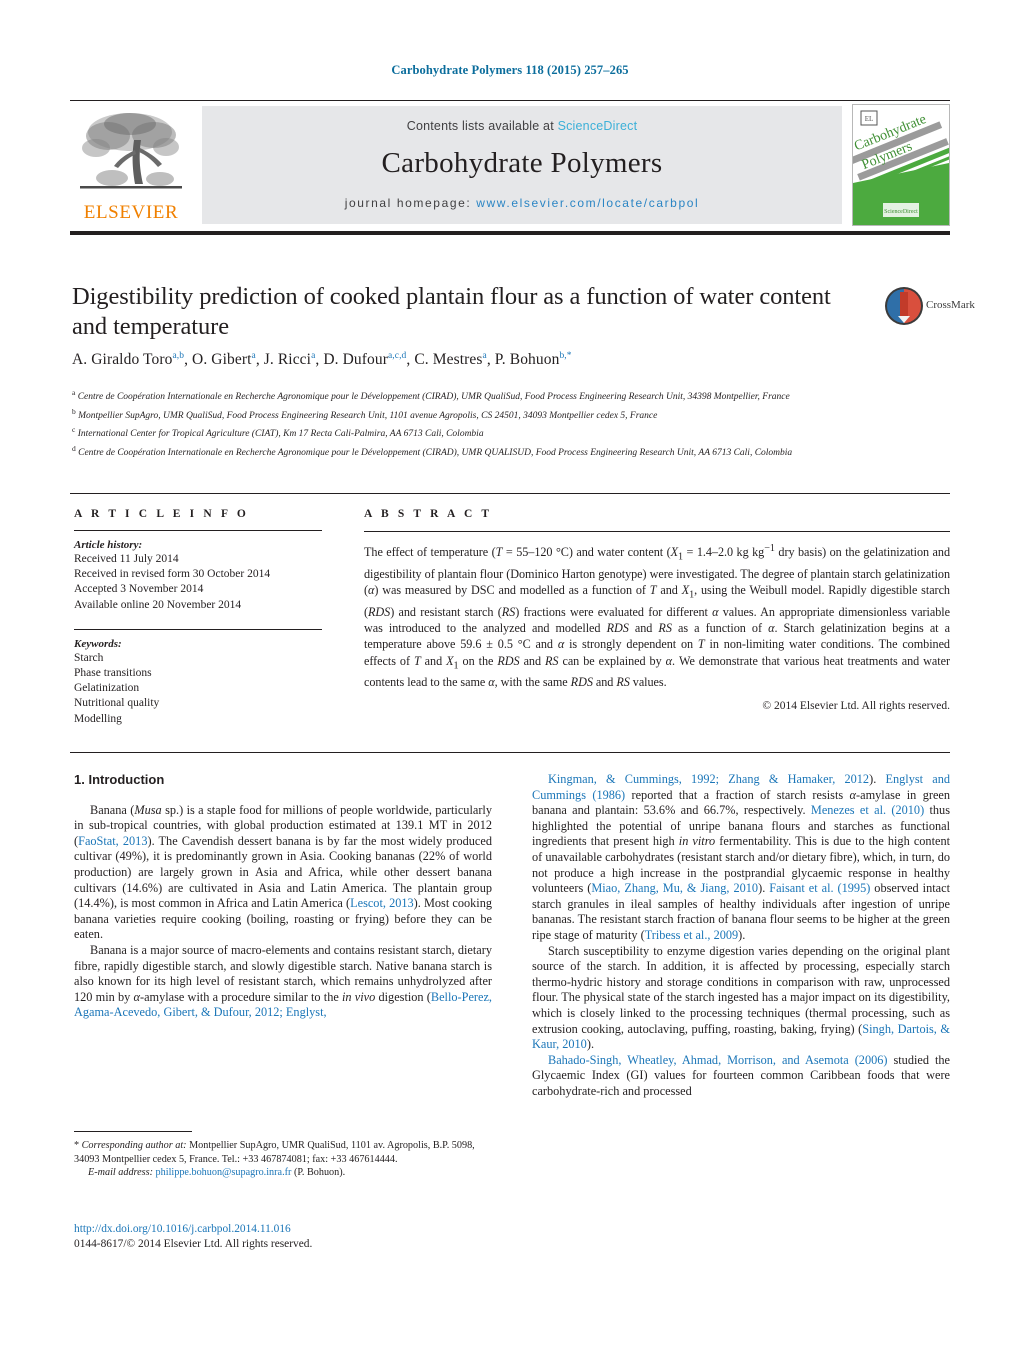 This screenshot has width=1020, height=1351. What do you see at coordinates (904, 306) in the screenshot?
I see `crossmark-icon` at bounding box center [904, 306].